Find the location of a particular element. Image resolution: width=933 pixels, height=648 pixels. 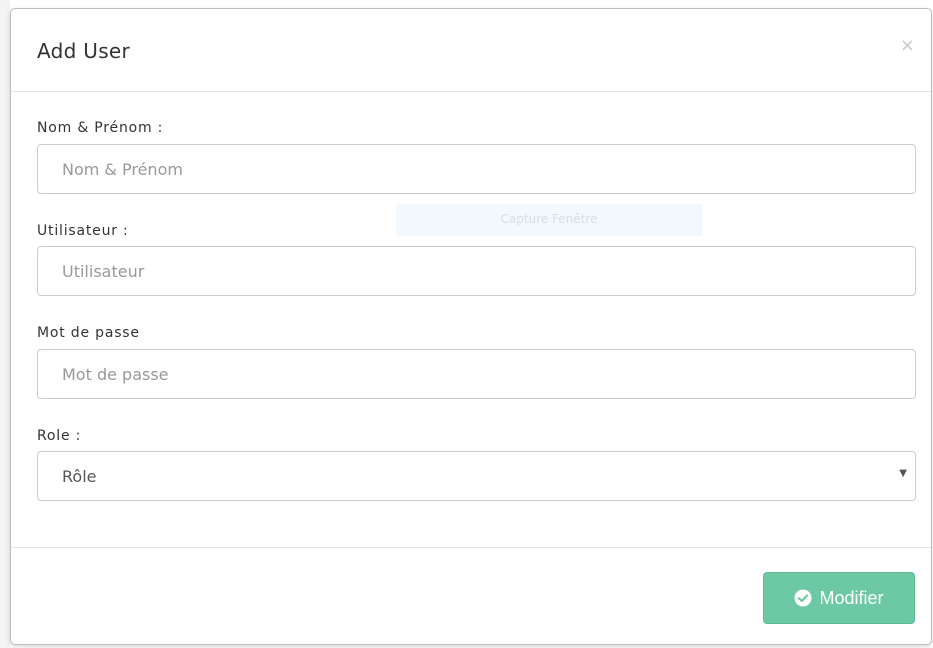

modal-header: Add User × is located at coordinates (471, 50).